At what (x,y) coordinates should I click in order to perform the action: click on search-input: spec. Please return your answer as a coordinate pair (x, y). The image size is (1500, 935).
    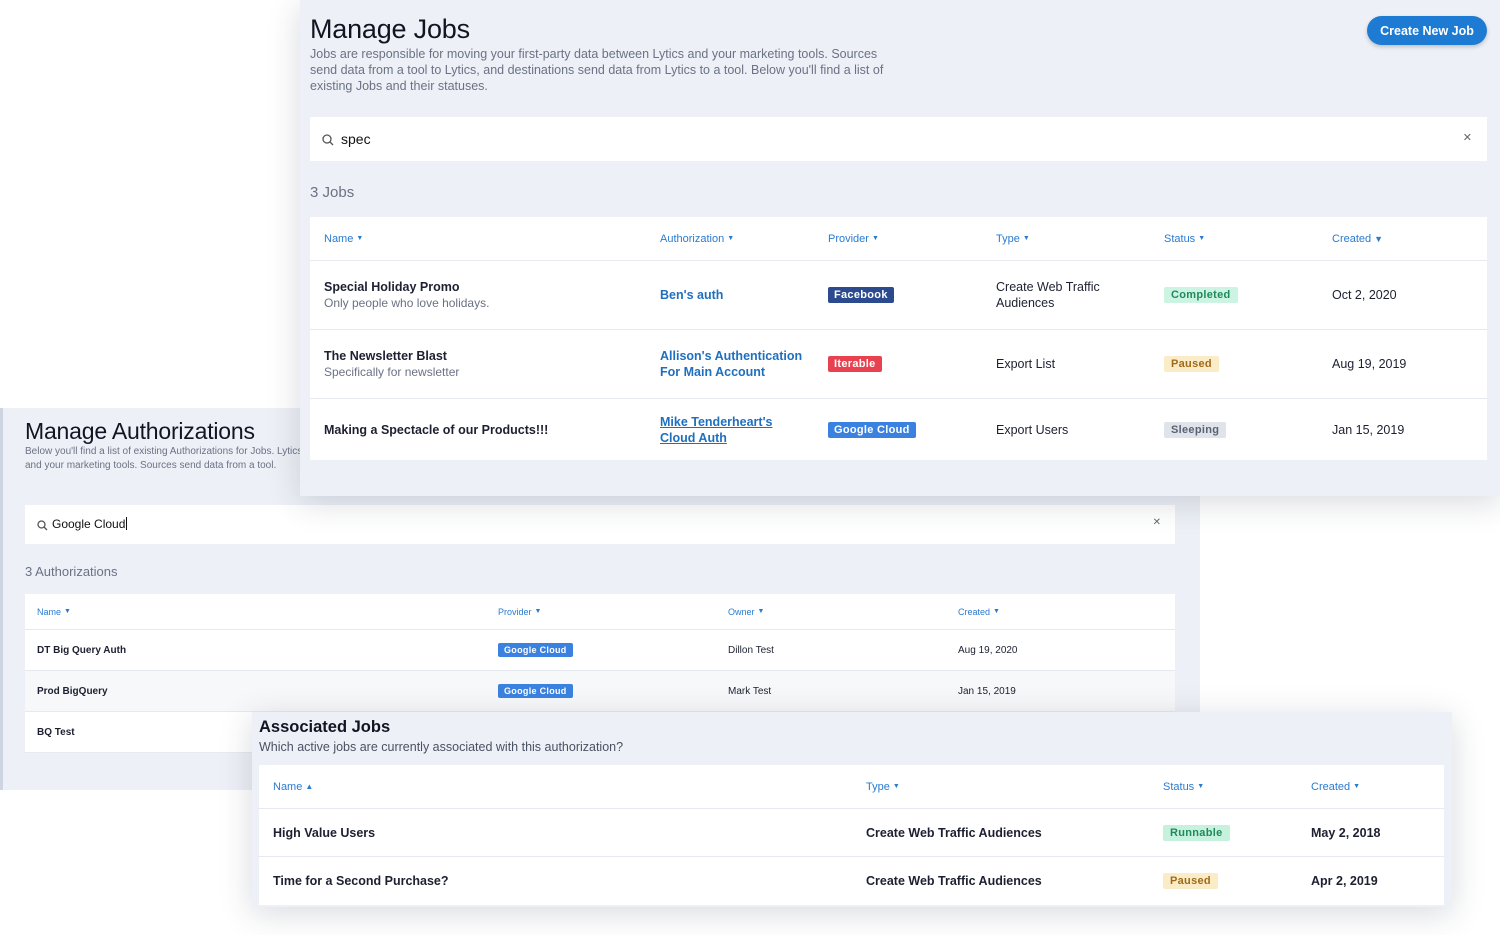
    Looking at the image, I should click on (356, 139).